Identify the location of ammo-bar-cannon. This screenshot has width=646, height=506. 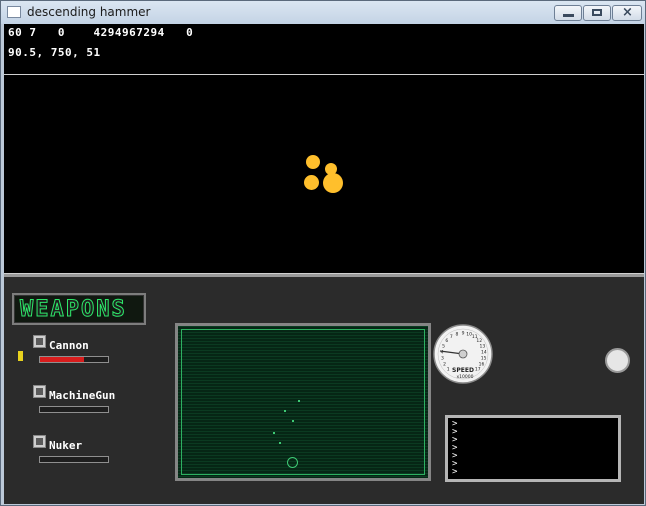
(74, 359).